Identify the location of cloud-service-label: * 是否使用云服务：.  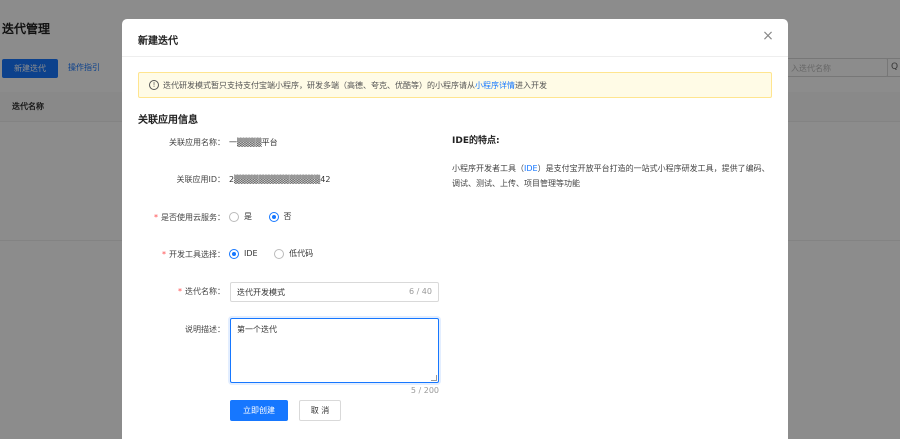
(173, 217).